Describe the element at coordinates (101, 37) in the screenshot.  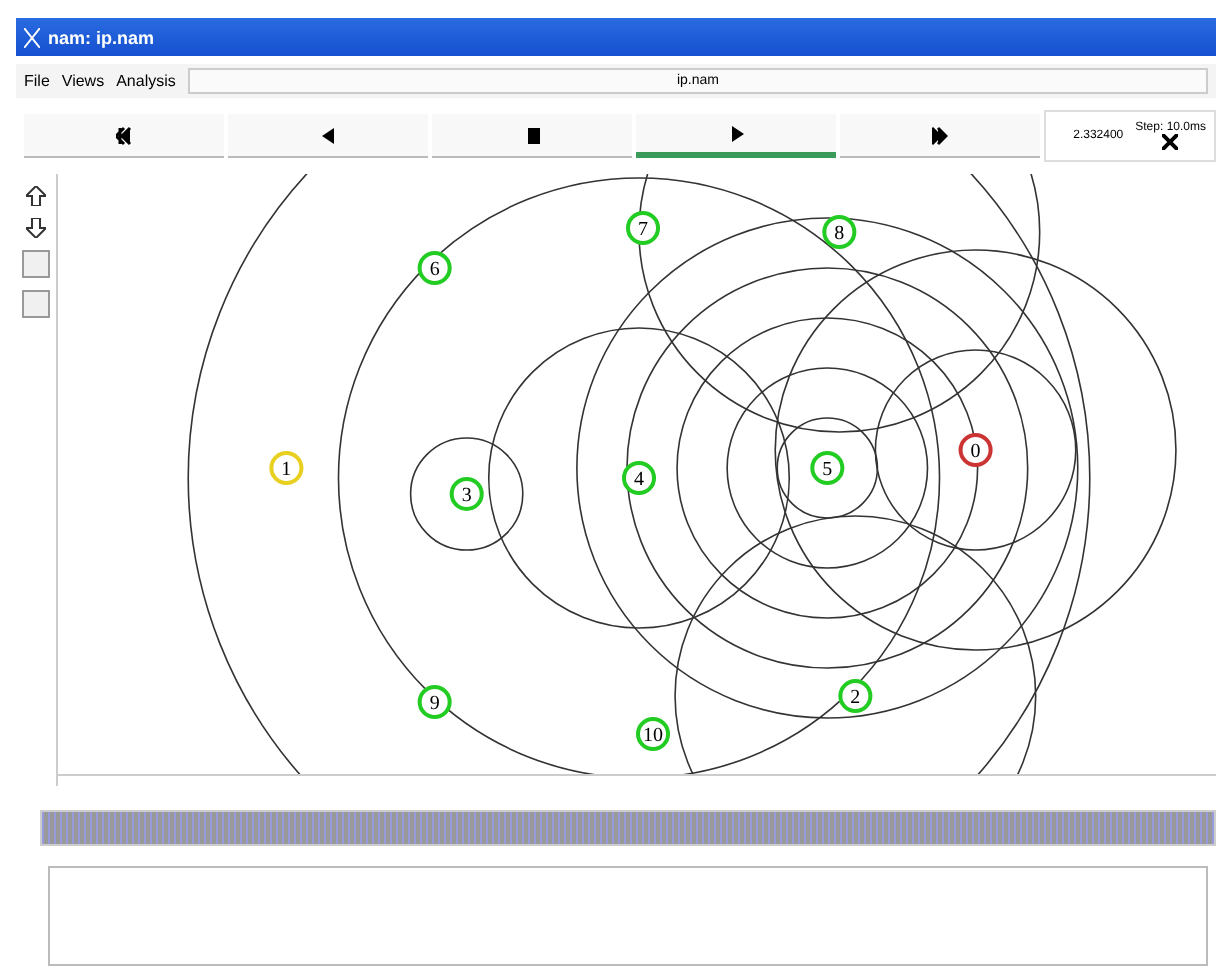
I see `window-title: nam: ip.nam` at that location.